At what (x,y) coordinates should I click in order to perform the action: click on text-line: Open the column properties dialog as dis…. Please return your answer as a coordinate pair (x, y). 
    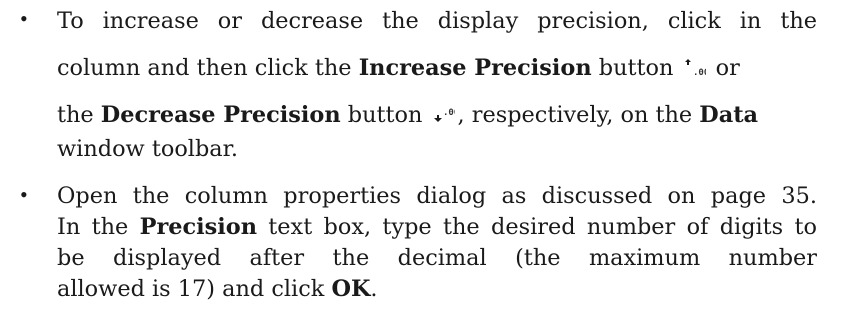
    Looking at the image, I should click on (437, 196).